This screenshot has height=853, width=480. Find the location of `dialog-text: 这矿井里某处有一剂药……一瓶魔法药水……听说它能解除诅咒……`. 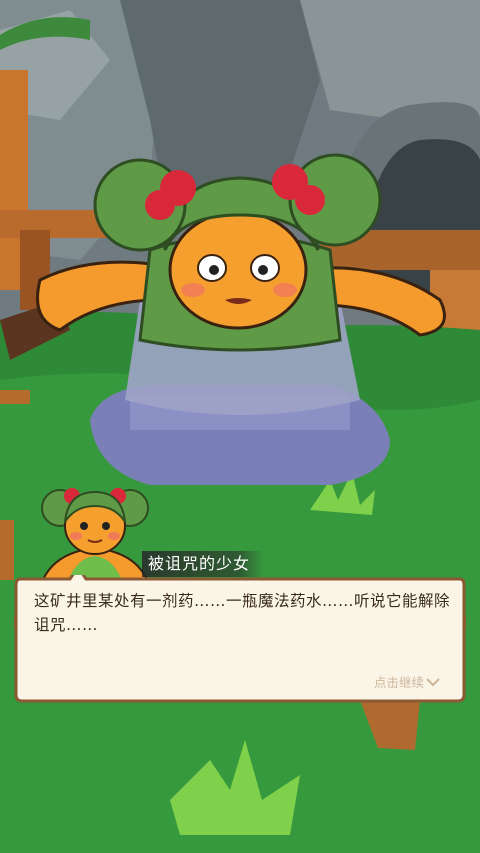

dialog-text: 这矿井里某处有一剂药……一瓶魔法药水……听说它能解除诅咒…… is located at coordinates (242, 613).